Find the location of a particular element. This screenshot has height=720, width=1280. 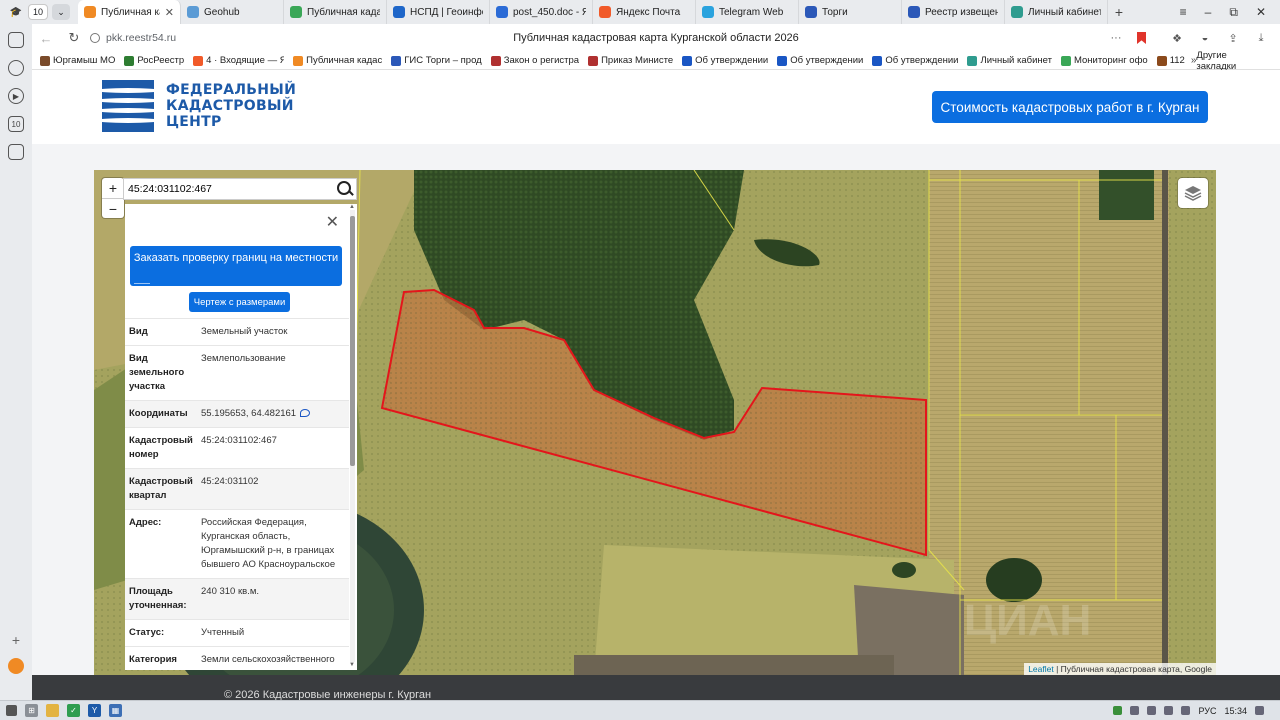

tab-7: Торги is located at coordinates (850, 12).